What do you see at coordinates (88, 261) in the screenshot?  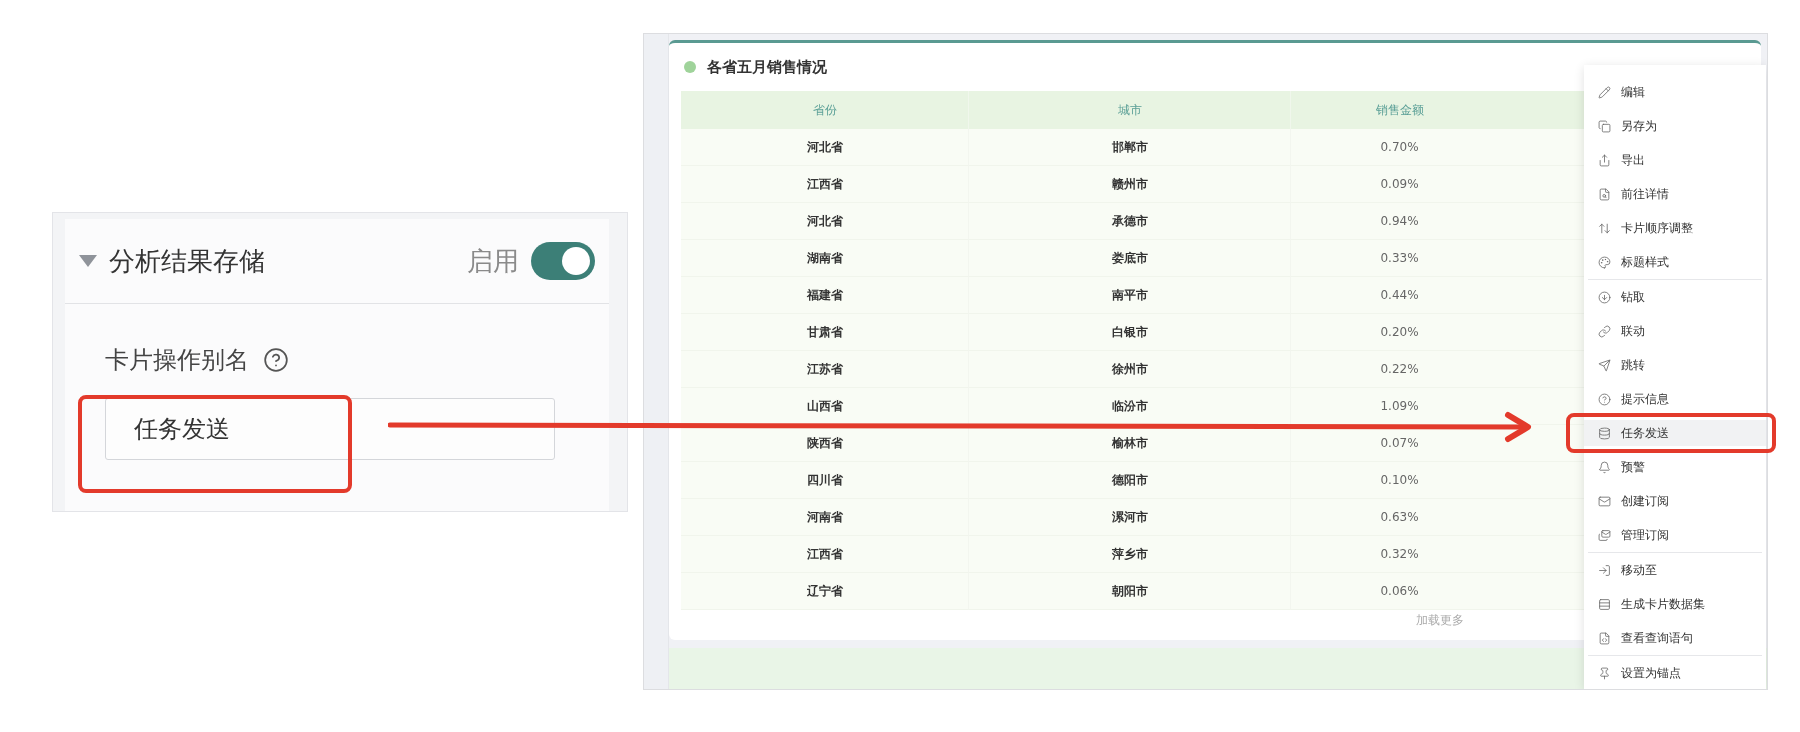 I see `caret-icon` at bounding box center [88, 261].